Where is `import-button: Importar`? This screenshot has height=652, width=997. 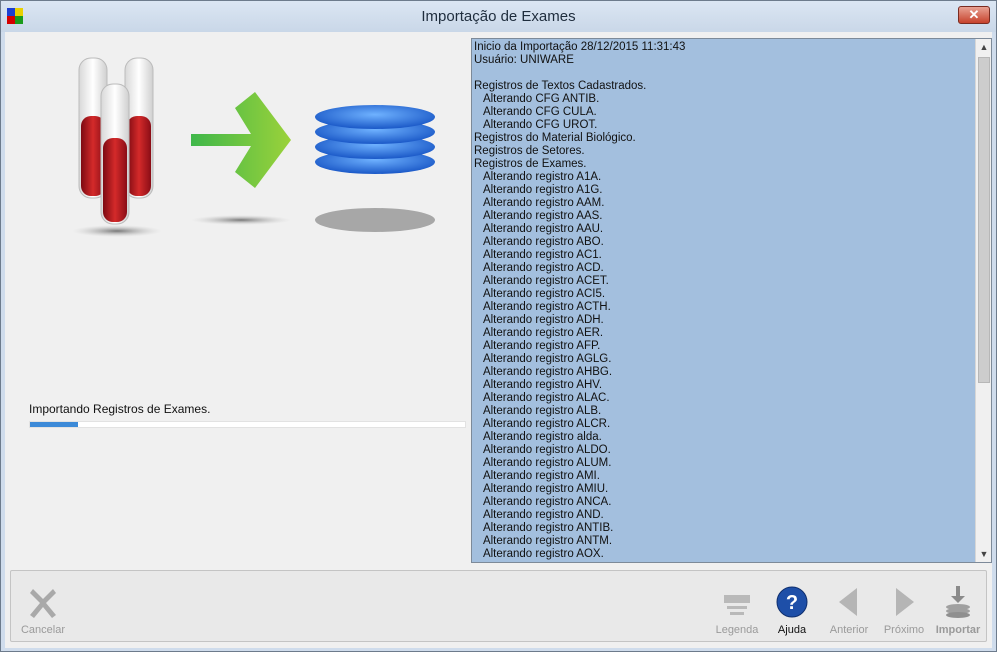 import-button: Importar is located at coordinates (958, 607).